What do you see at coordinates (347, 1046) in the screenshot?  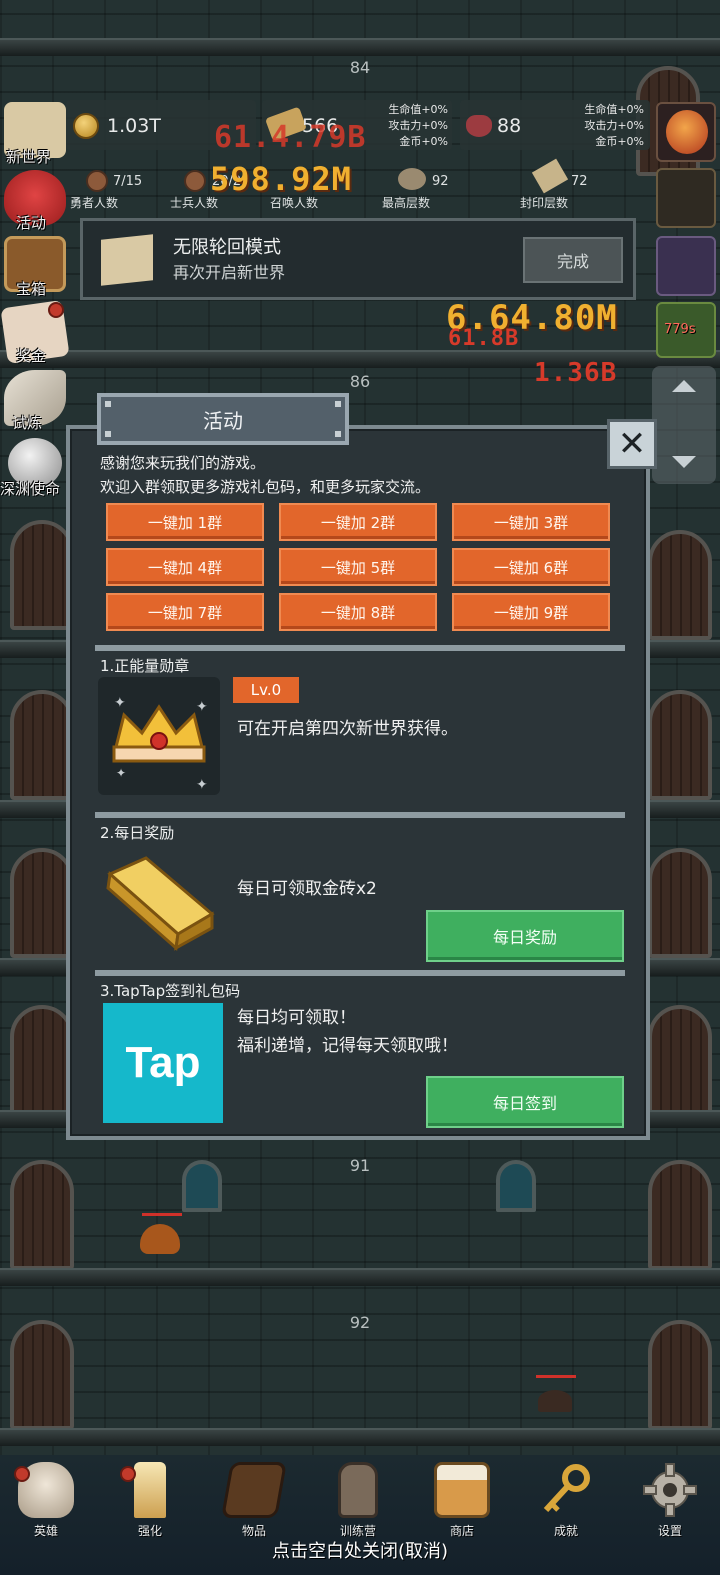 I see `taptap-description-2: 福利递增，记得每天领取哦！` at bounding box center [347, 1046].